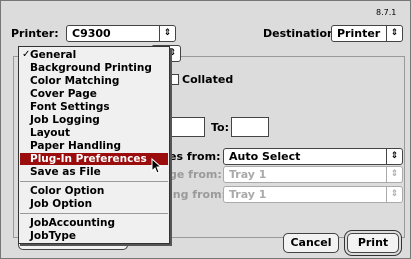 The height and width of the screenshot is (259, 411). I want to click on menu-item-job-option: Job Option, so click(94, 204).